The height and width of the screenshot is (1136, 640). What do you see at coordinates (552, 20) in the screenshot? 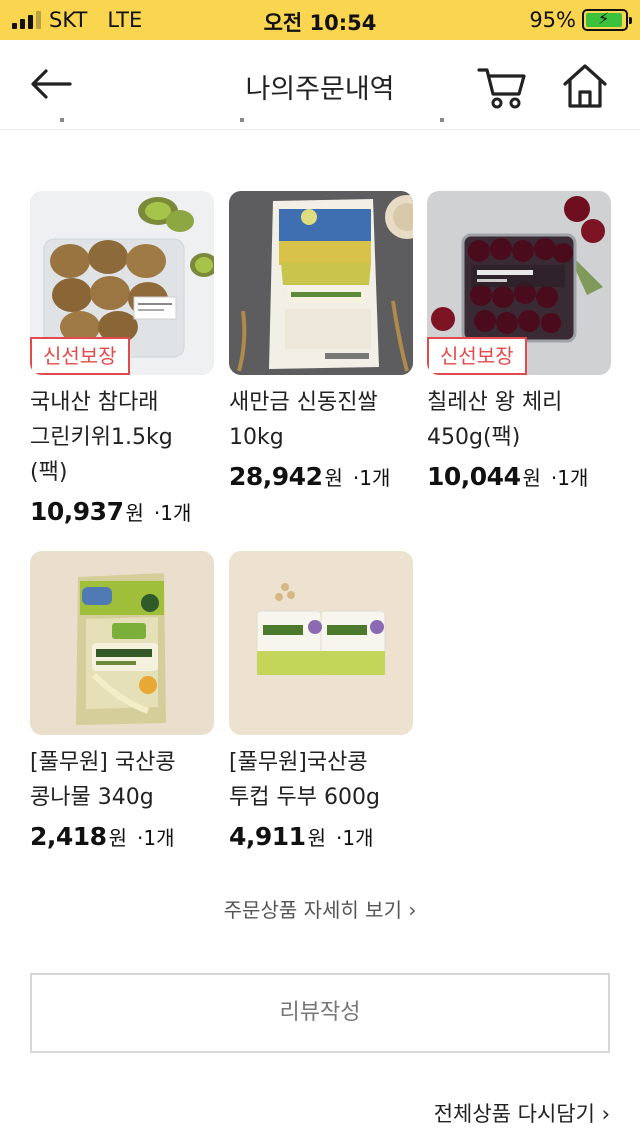
I see `battery-percent: 95%` at bounding box center [552, 20].